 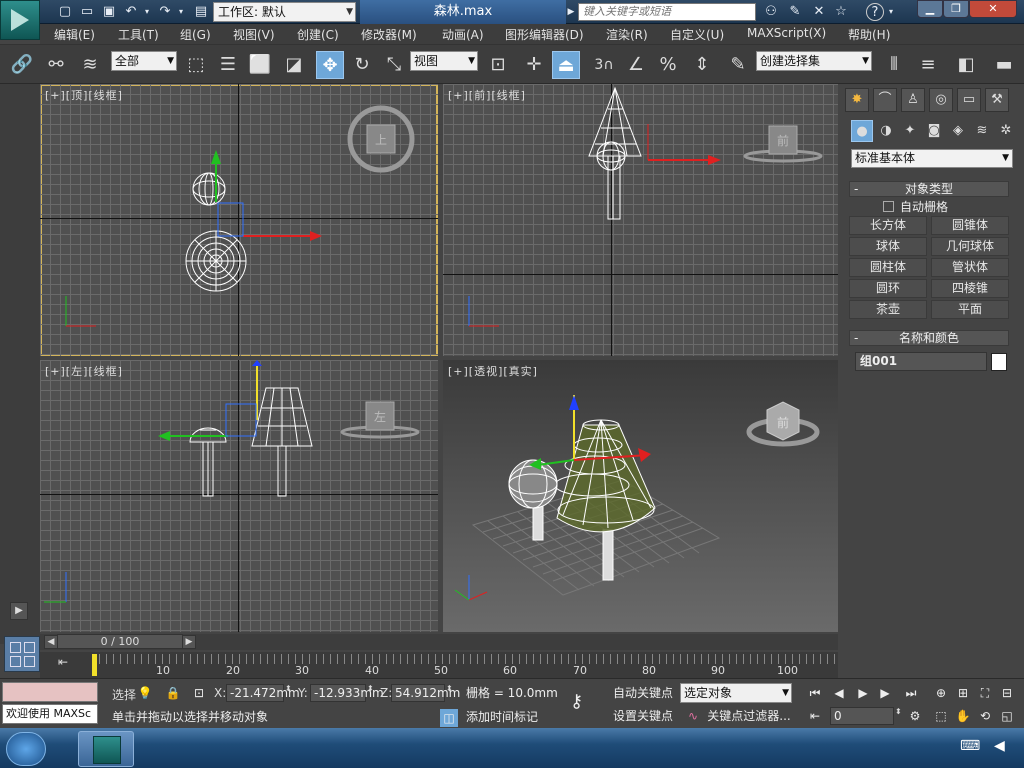 I want to click on menu-create: 创建(C), so click(x=318, y=34).